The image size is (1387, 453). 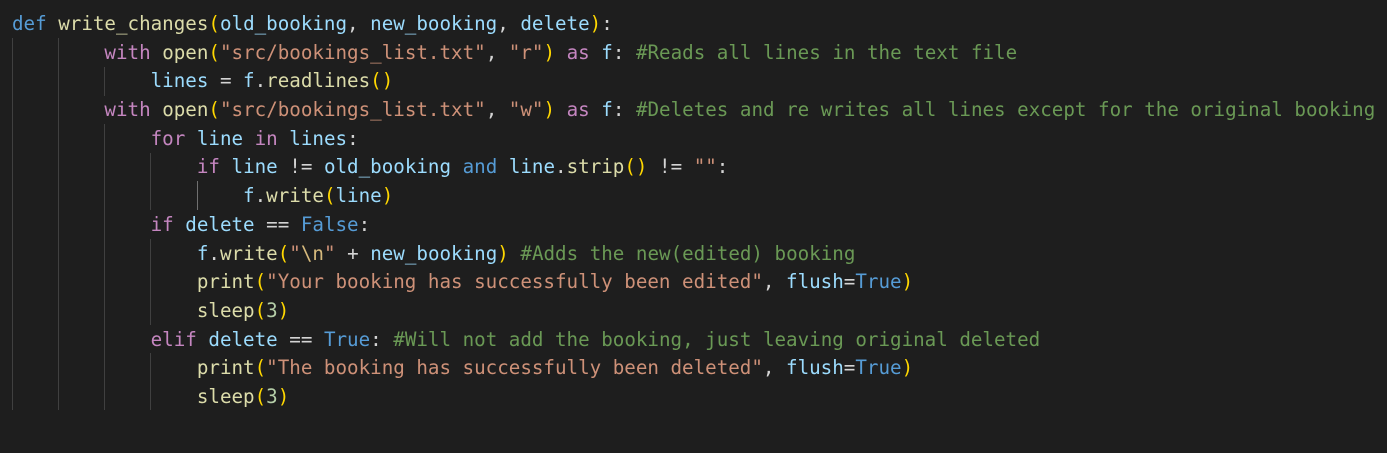 I want to click on keyword: in, so click(x=266, y=138).